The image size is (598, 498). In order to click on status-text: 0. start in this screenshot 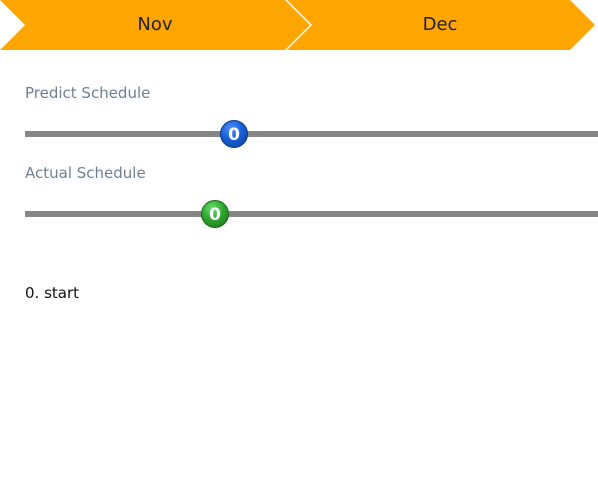, I will do `click(52, 293)`.